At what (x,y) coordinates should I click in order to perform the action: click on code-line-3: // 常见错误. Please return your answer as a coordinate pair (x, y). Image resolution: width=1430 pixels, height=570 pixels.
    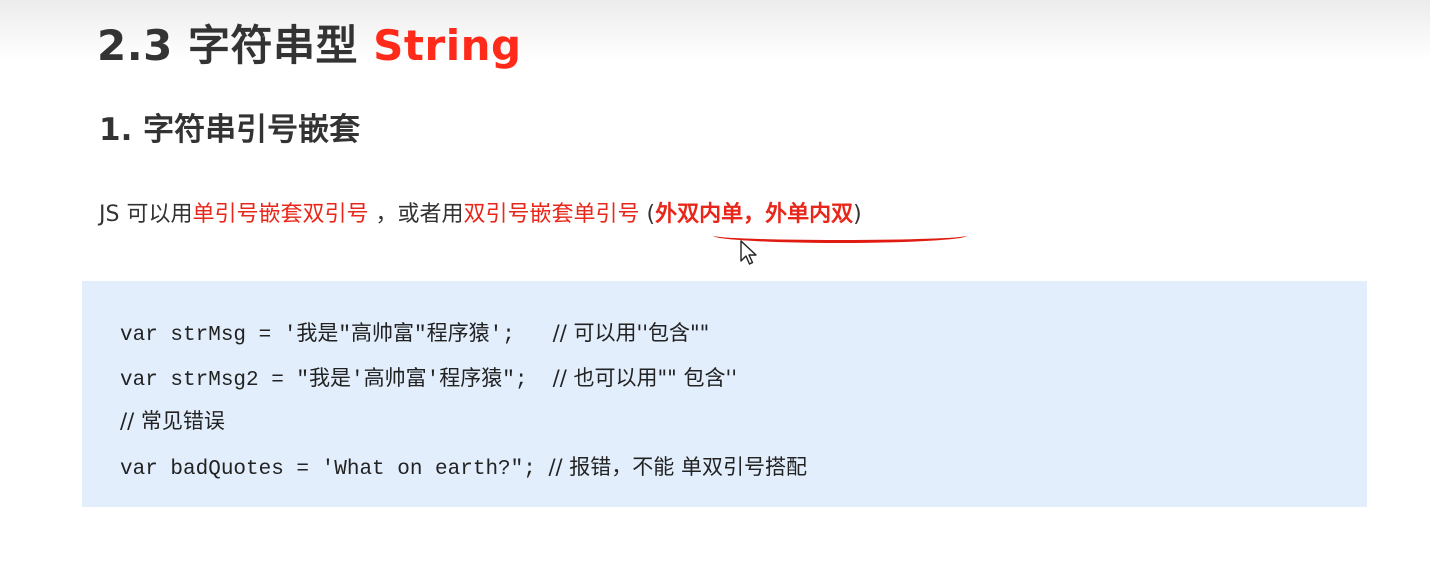
    Looking at the image, I should click on (172, 420).